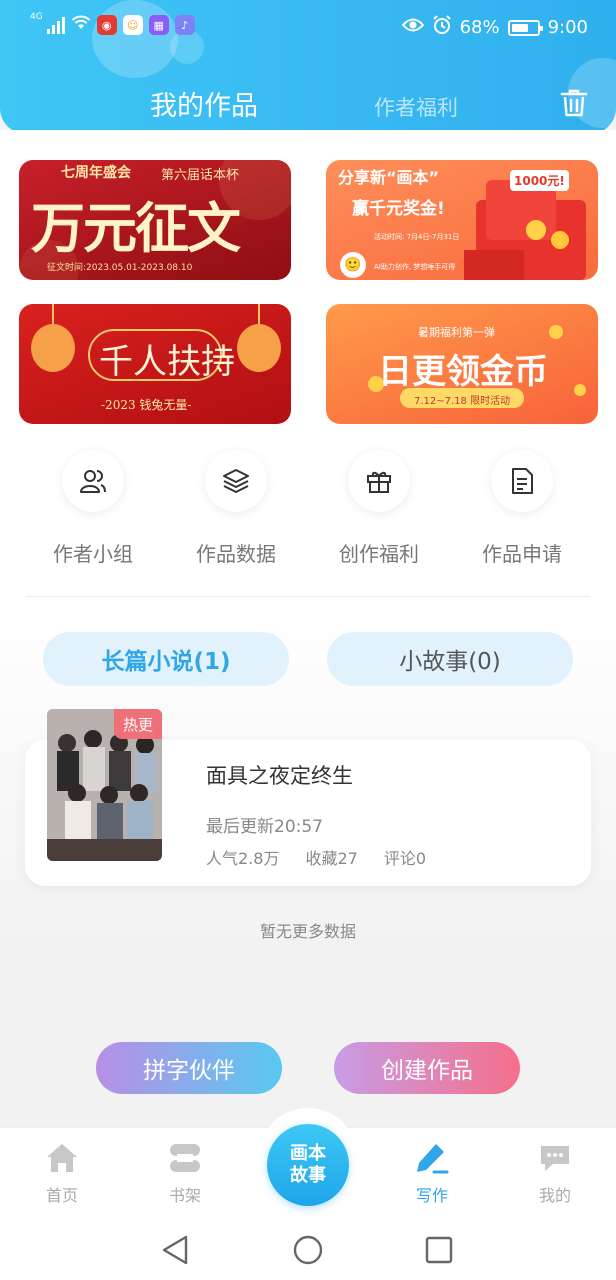 This screenshot has width=616, height=1280. I want to click on segment-stories: 小故事(0), so click(450, 659).